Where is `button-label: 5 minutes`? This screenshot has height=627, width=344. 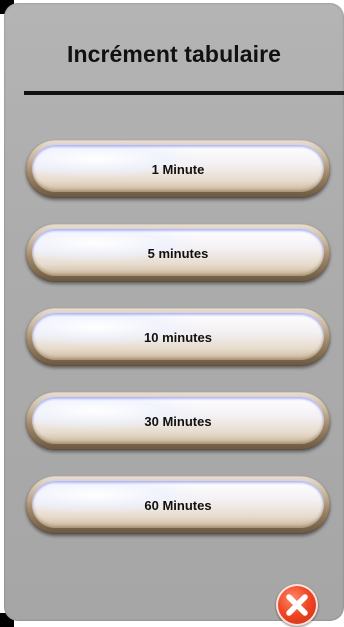
button-label: 5 minutes is located at coordinates (178, 253).